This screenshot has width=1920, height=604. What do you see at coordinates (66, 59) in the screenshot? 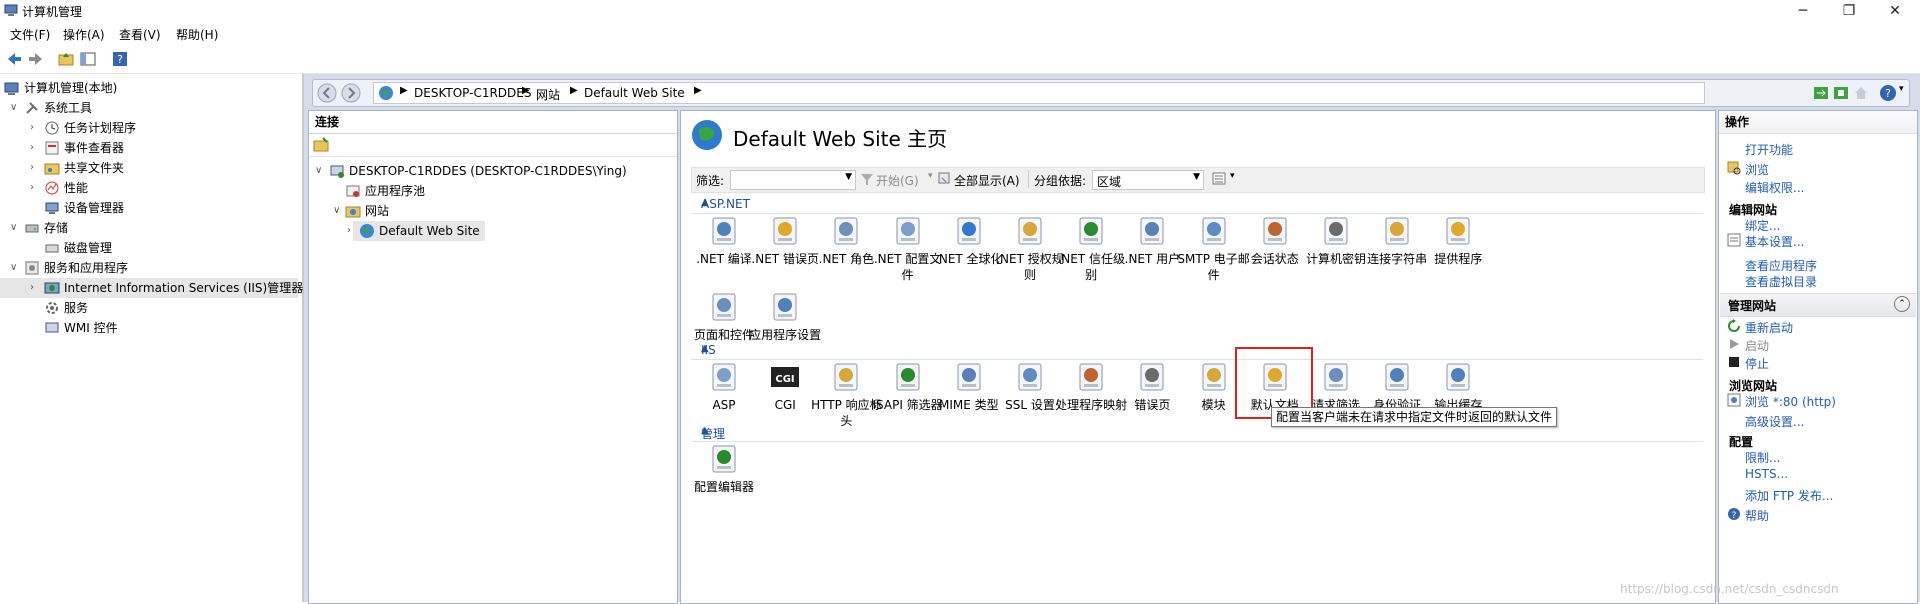
I see `up-folder-icon` at bounding box center [66, 59].